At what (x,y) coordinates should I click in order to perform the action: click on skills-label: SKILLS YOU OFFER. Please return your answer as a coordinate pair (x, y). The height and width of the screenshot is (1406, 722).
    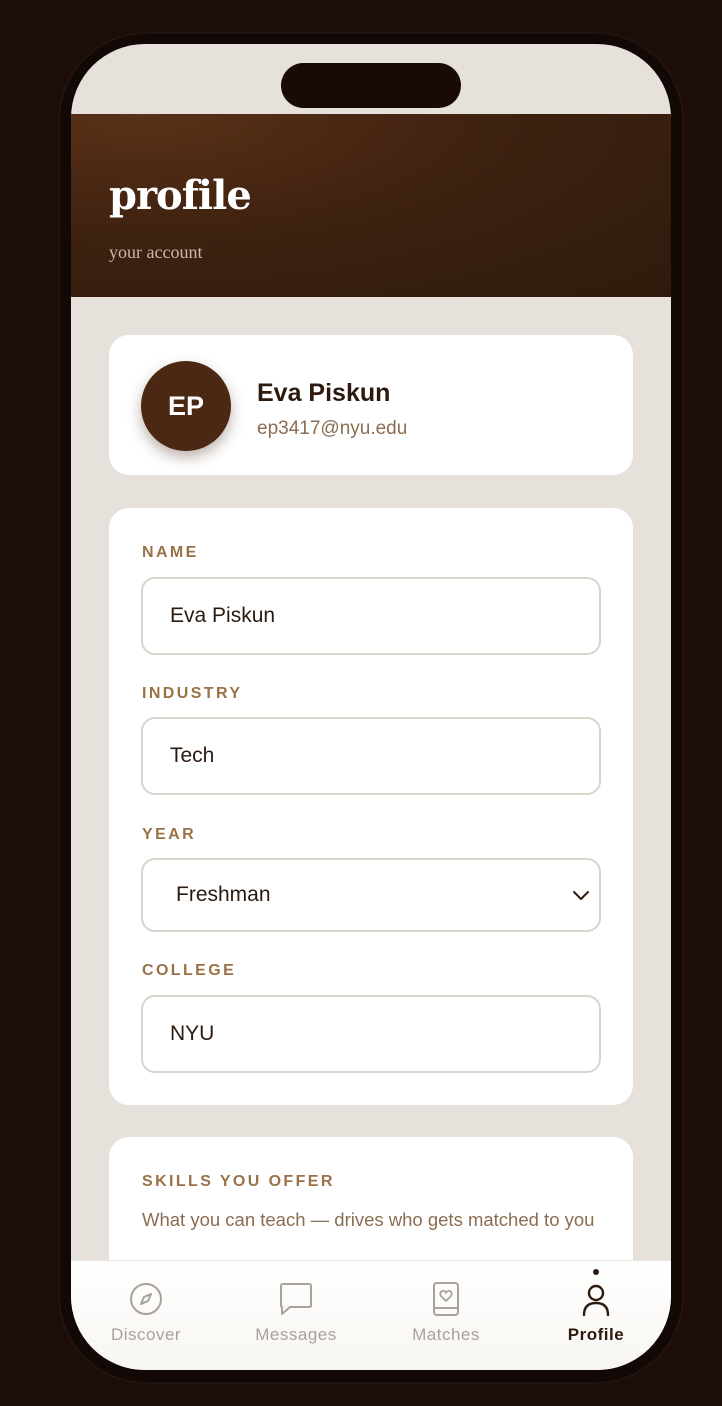
    Looking at the image, I should click on (238, 1181).